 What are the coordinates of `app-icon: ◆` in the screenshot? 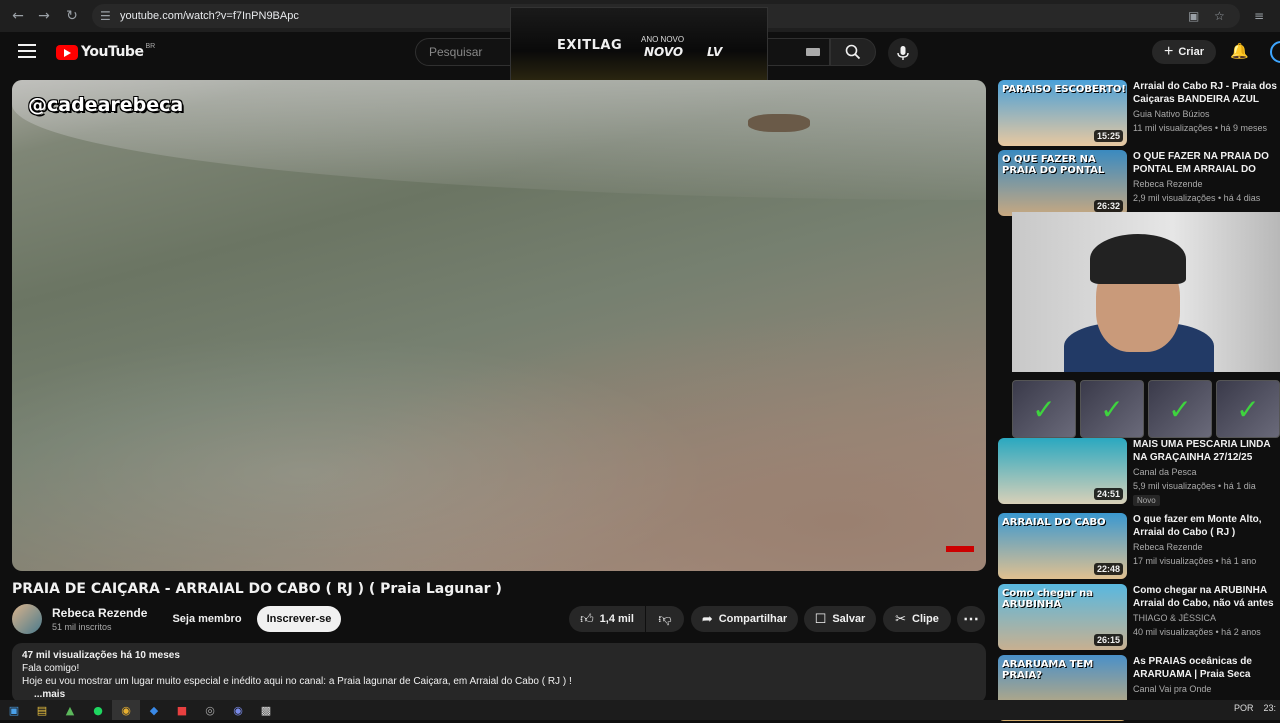 It's located at (154, 710).